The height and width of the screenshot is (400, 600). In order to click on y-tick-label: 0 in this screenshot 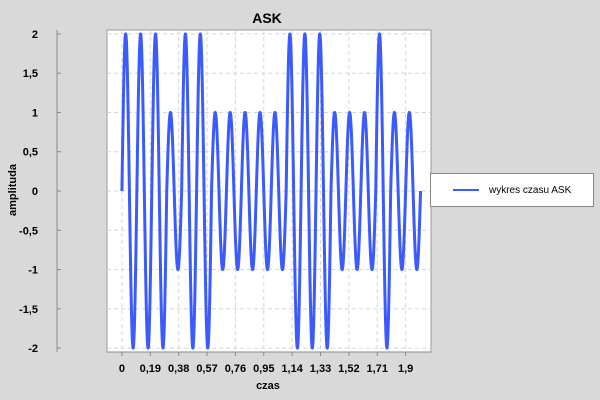, I will do `click(35, 192)`.